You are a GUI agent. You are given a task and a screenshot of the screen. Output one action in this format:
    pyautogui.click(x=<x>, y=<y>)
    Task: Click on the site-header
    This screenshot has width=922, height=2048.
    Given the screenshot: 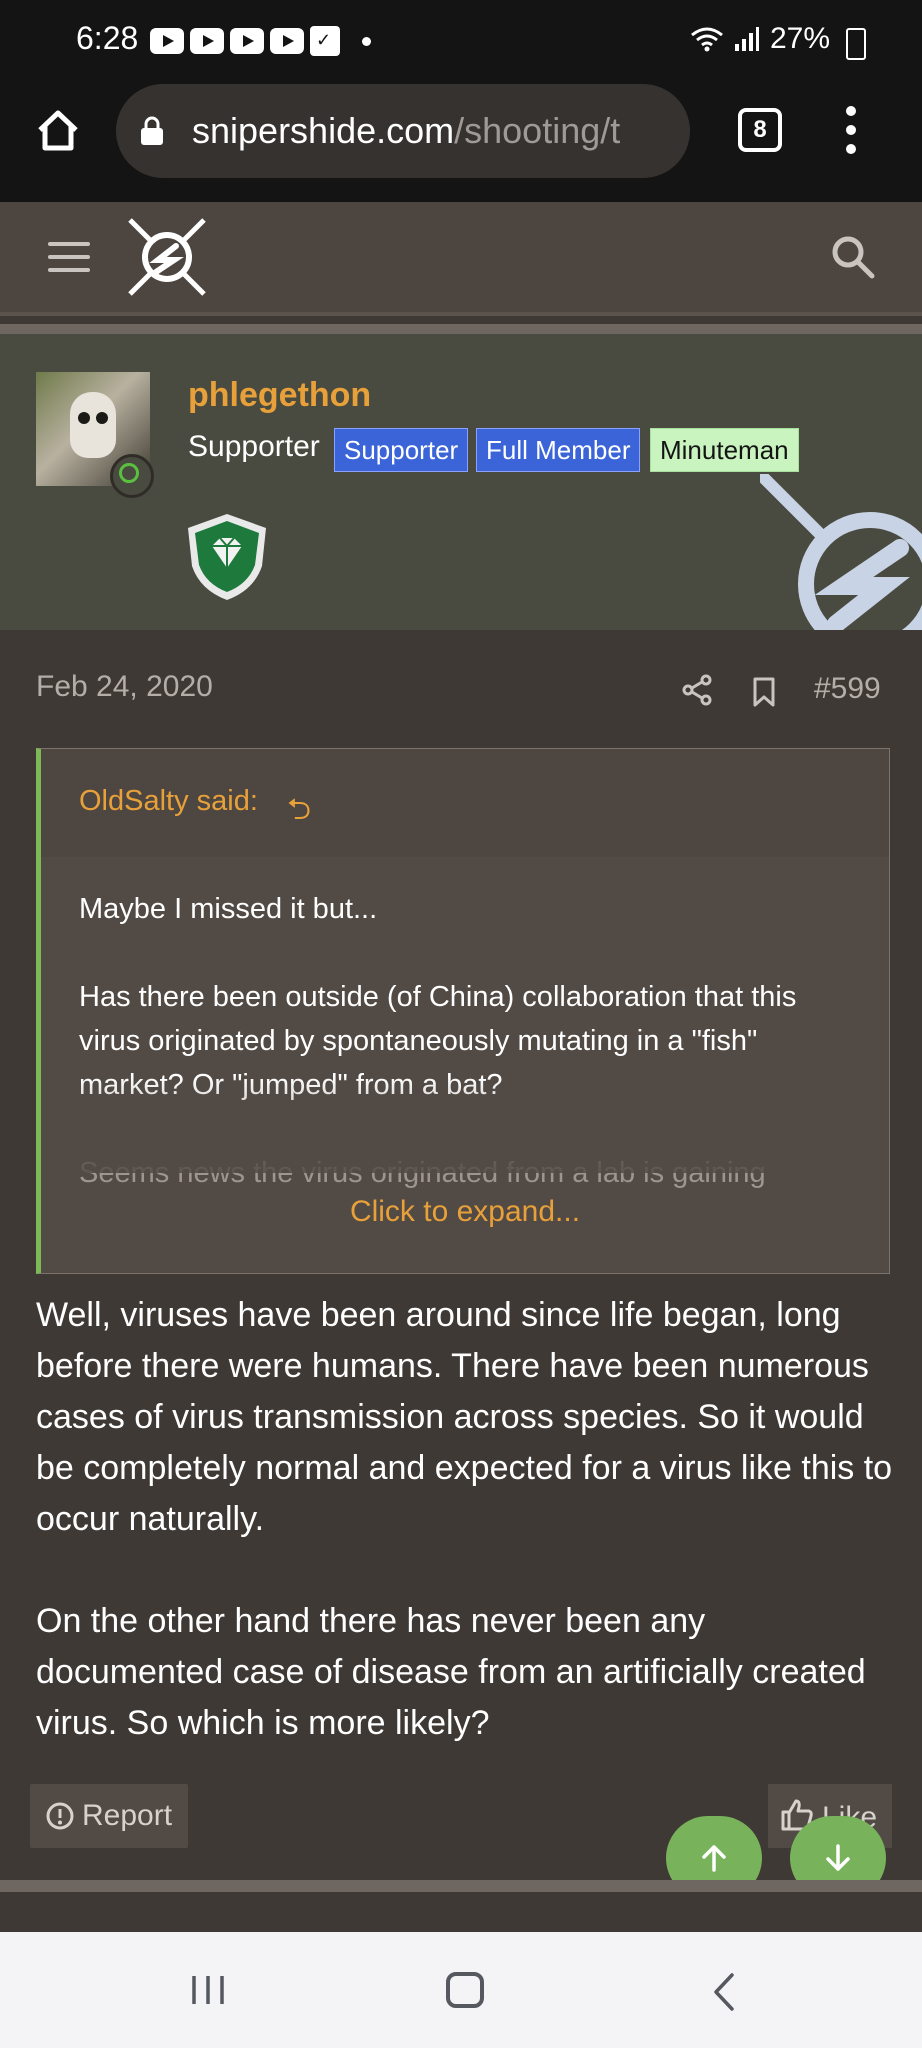 What is the action you would take?
    pyautogui.click(x=461, y=259)
    